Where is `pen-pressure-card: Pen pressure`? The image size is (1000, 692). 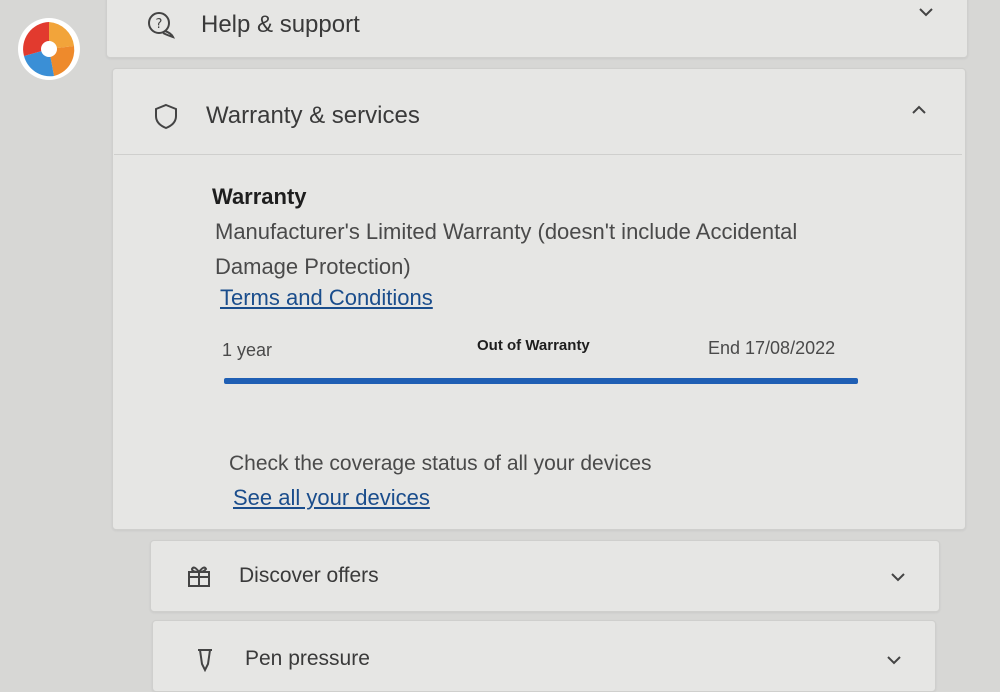
pen-pressure-card: Pen pressure is located at coordinates (544, 656).